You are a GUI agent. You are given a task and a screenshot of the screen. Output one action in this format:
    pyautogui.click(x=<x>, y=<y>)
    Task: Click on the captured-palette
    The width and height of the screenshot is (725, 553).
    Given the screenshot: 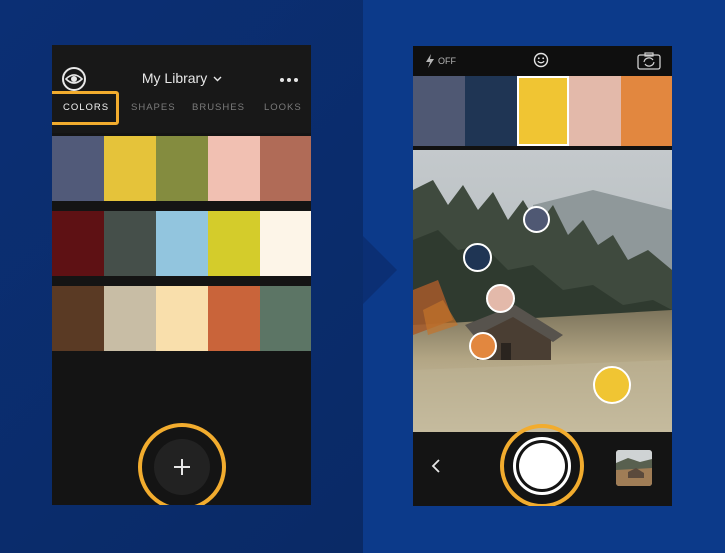 What is the action you would take?
    pyautogui.click(x=542, y=111)
    